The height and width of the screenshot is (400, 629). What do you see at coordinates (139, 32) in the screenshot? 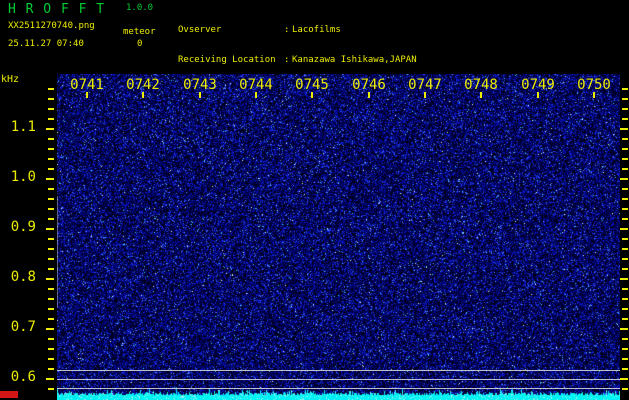
I see `mode-label: meteor` at bounding box center [139, 32].